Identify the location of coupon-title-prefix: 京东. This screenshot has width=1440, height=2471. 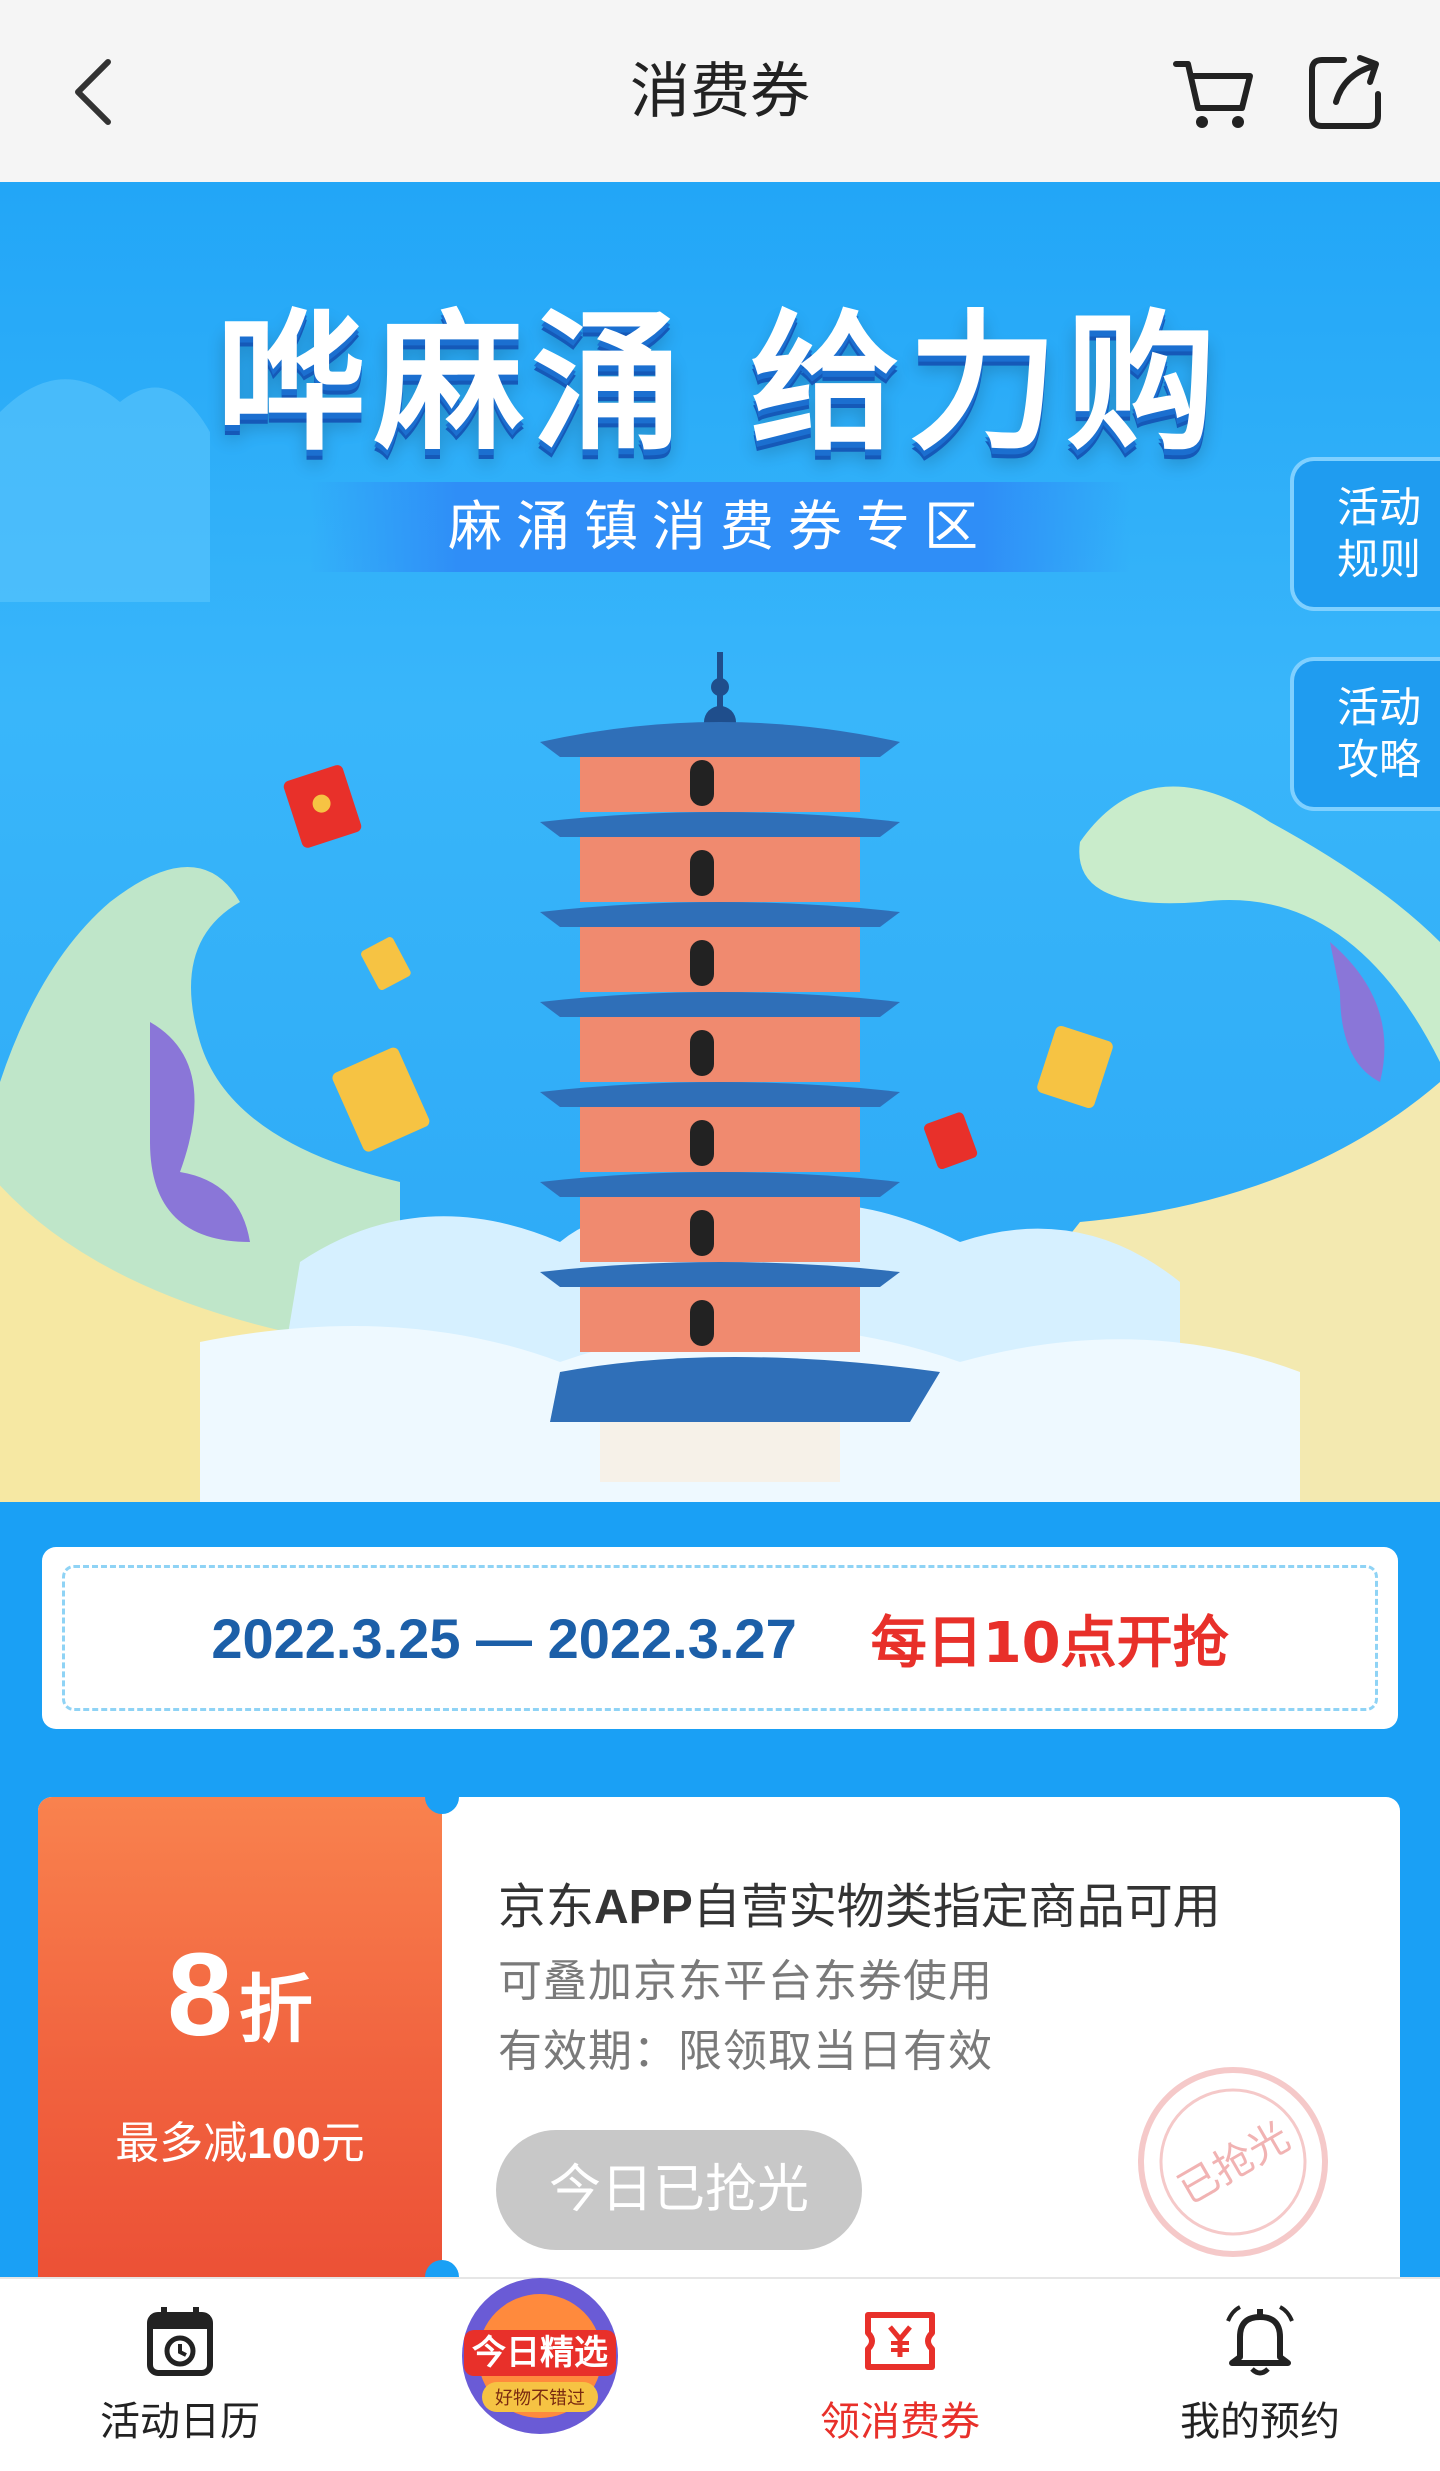
(546, 1907).